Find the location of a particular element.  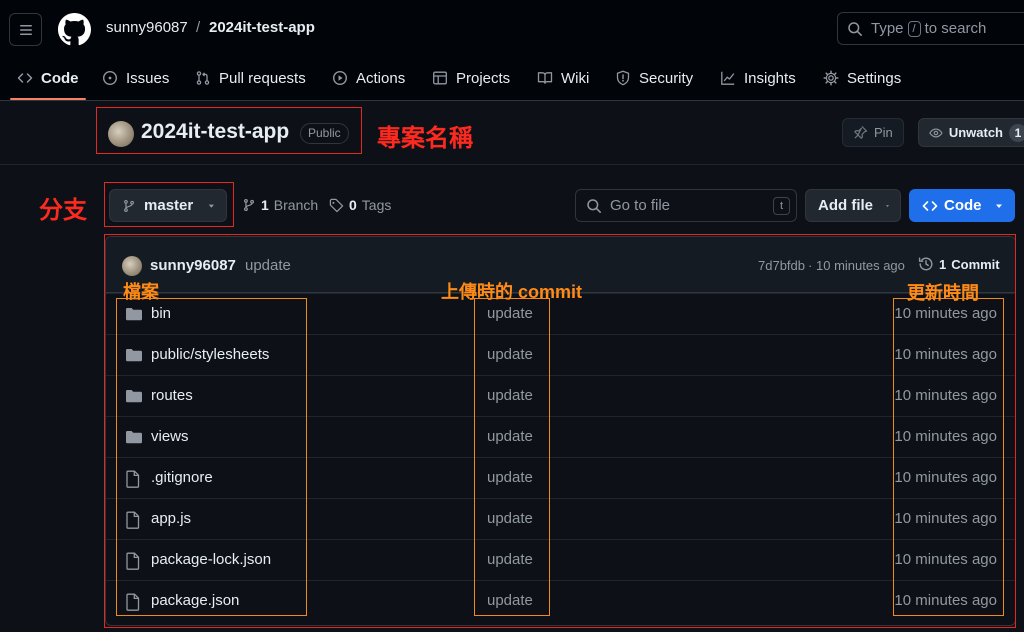

tab-label: Actions is located at coordinates (381, 78).